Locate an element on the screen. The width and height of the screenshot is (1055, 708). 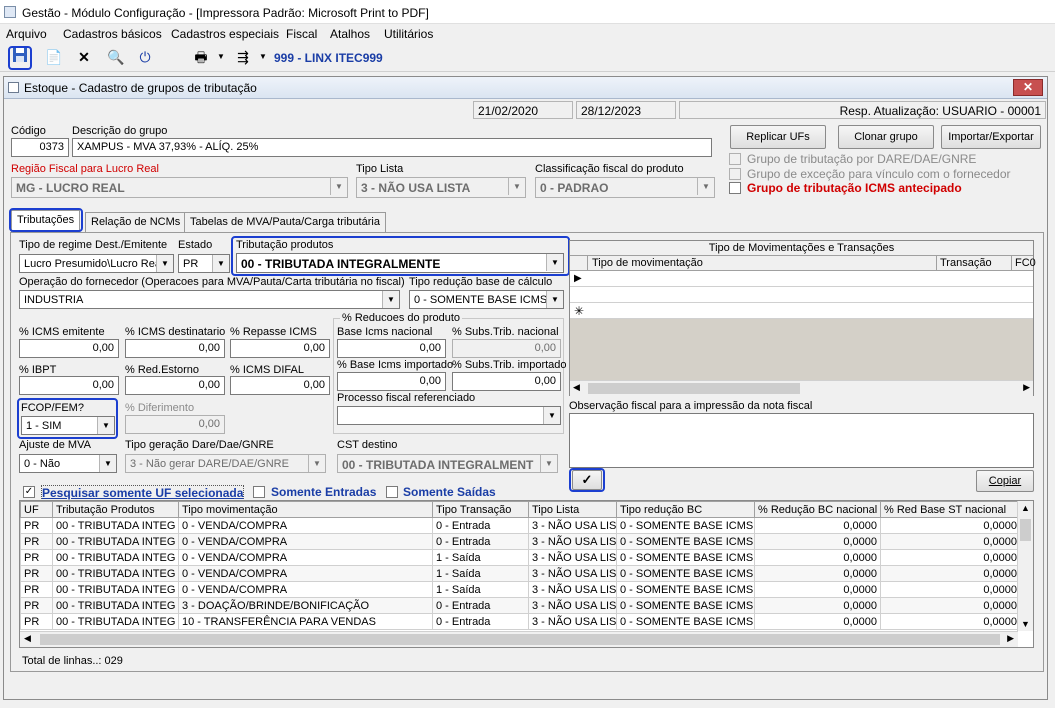
close-button: ✕ is located at coordinates (1028, 87).